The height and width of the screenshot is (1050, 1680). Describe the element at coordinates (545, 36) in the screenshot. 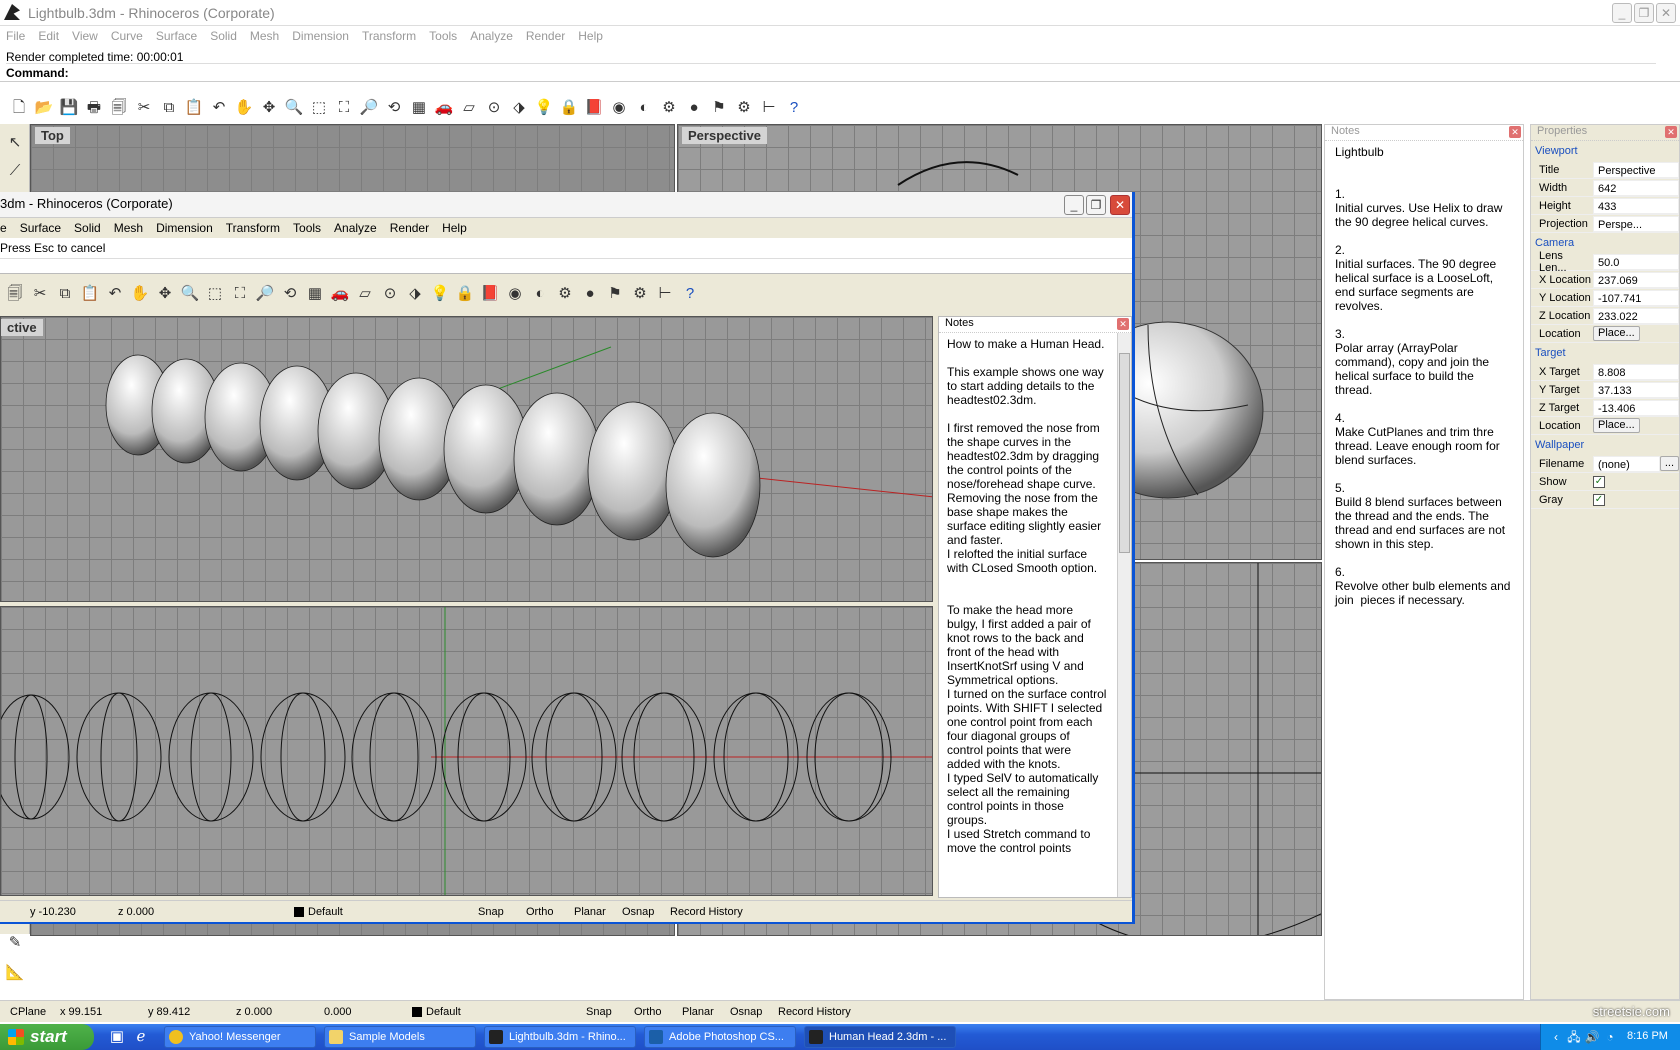

I see `menu-render: Render` at that location.